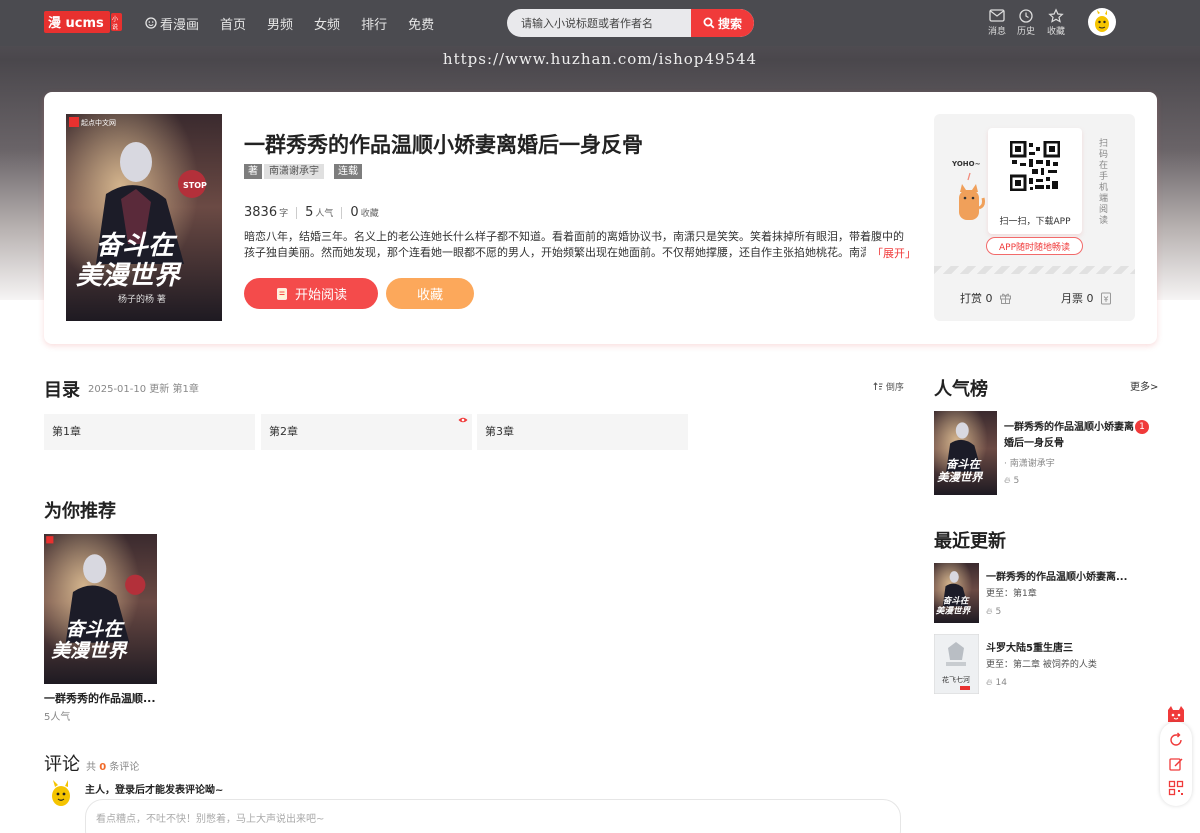 The image size is (1200, 833). I want to click on mascot-avatar-icon, so click(1102, 21).